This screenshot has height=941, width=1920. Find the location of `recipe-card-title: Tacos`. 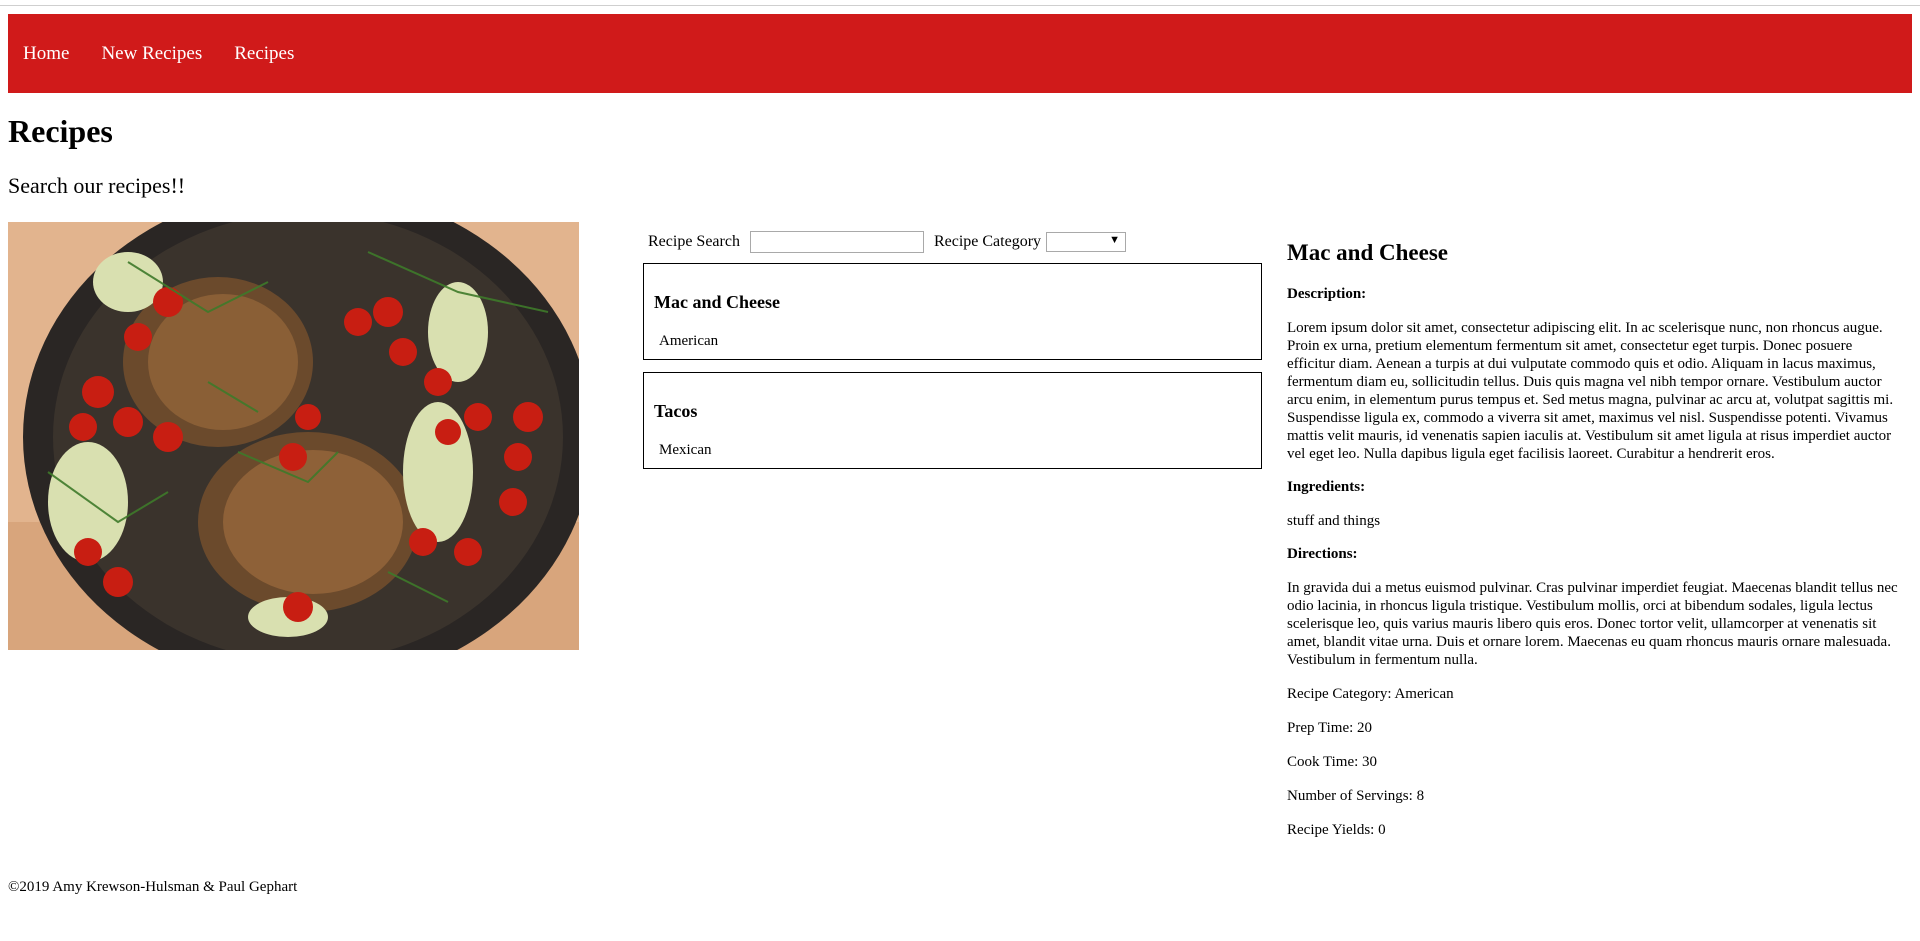

recipe-card-title: Tacos is located at coordinates (676, 411).